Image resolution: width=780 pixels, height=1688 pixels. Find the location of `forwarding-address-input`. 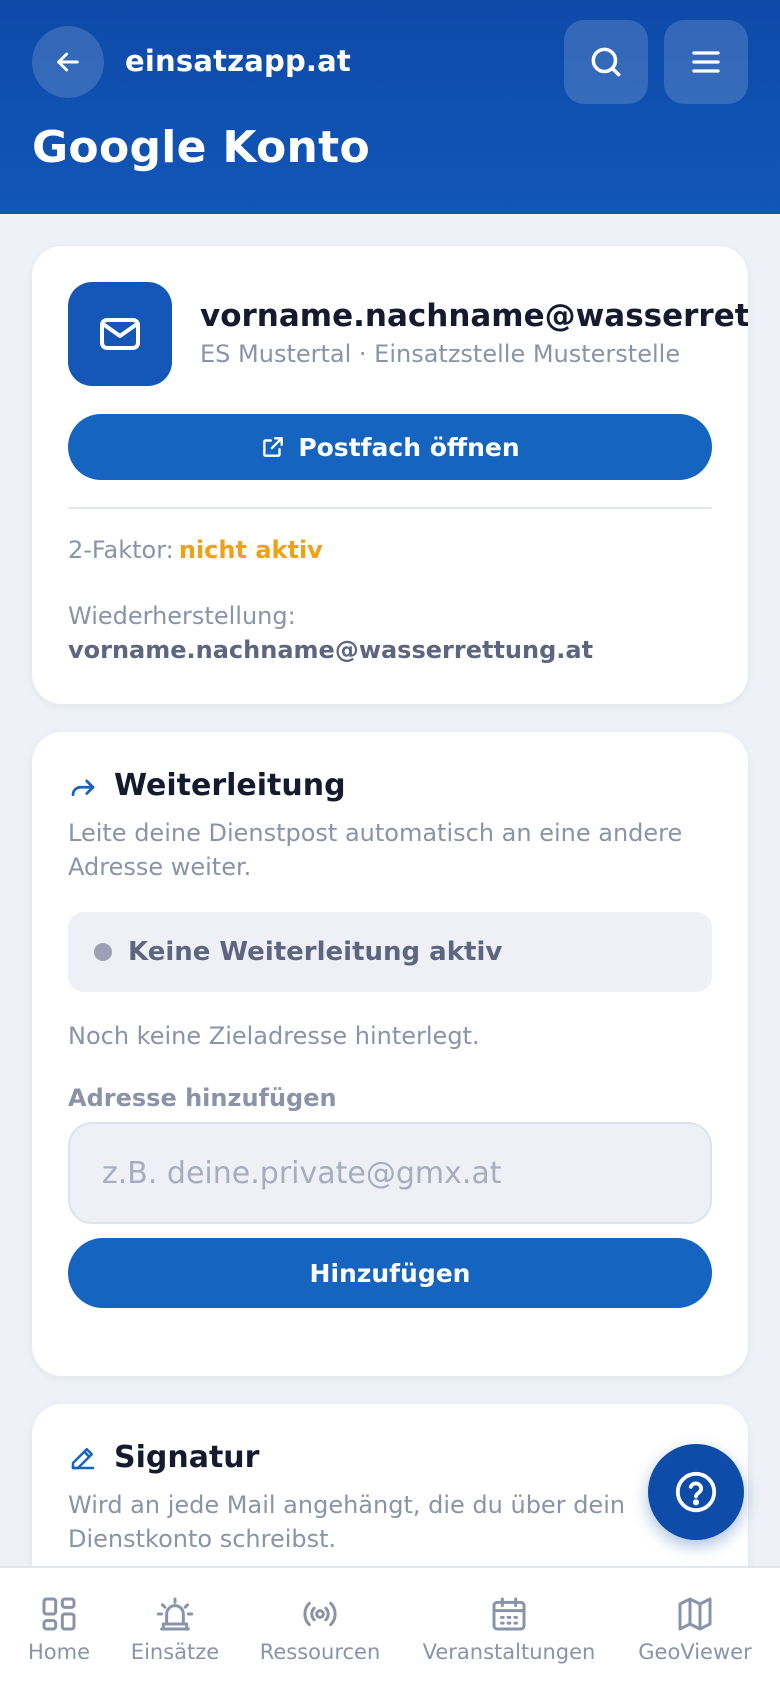

forwarding-address-input is located at coordinates (390, 1173).